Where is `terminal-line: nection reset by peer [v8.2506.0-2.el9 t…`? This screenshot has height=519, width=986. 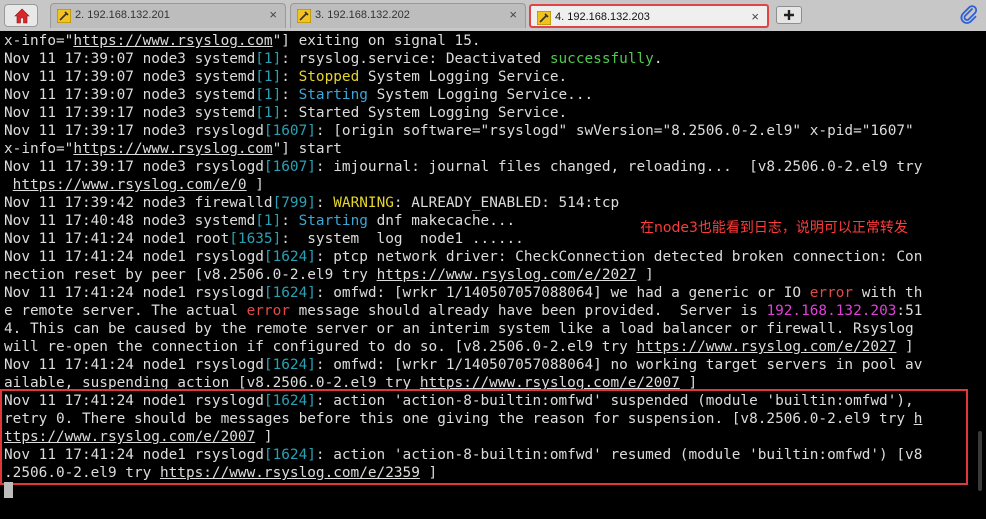
terminal-line: nection reset by peer [v8.2506.0-2.el9 t… is located at coordinates (329, 275).